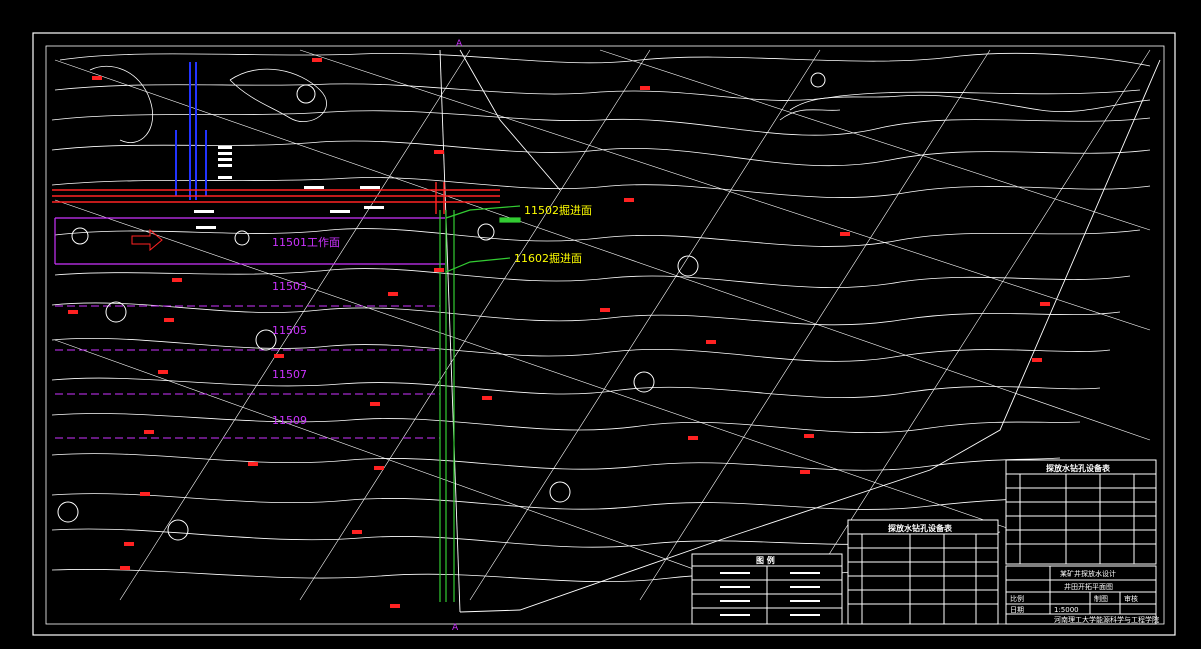  Describe the element at coordinates (767, 589) in the screenshot. I see `legend-table: 图 例` at that location.